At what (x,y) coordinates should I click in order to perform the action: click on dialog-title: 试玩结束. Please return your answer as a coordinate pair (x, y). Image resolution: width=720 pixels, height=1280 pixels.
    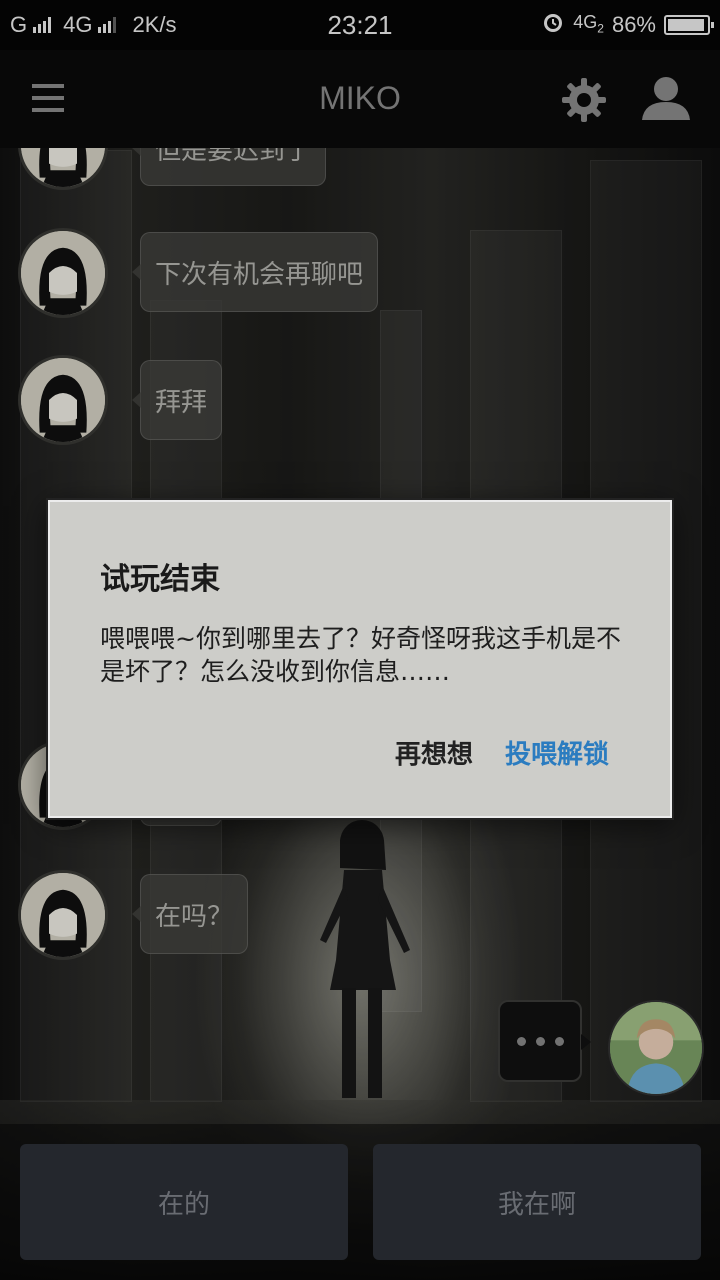
    Looking at the image, I should click on (160, 579).